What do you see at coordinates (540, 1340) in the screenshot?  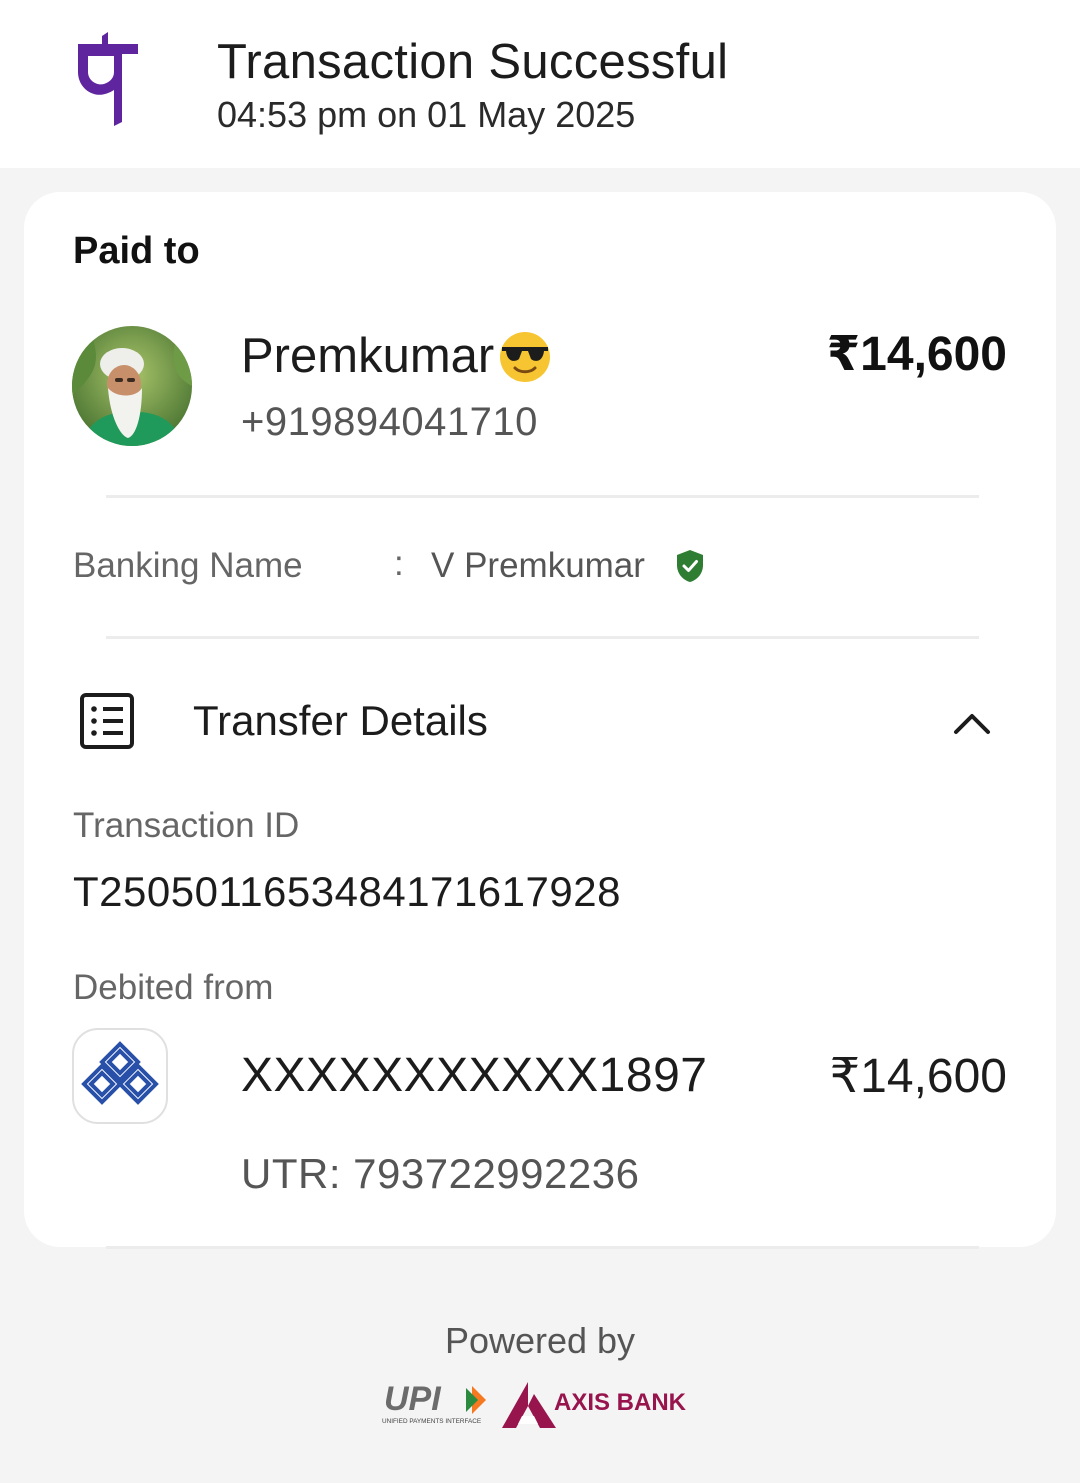 I see `powered-by-label: Powered by` at bounding box center [540, 1340].